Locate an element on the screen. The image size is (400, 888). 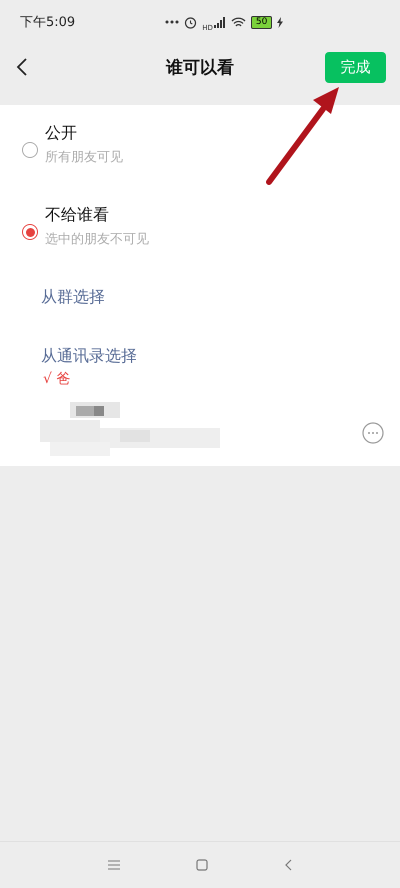
back-icon is located at coordinates (22, 67).